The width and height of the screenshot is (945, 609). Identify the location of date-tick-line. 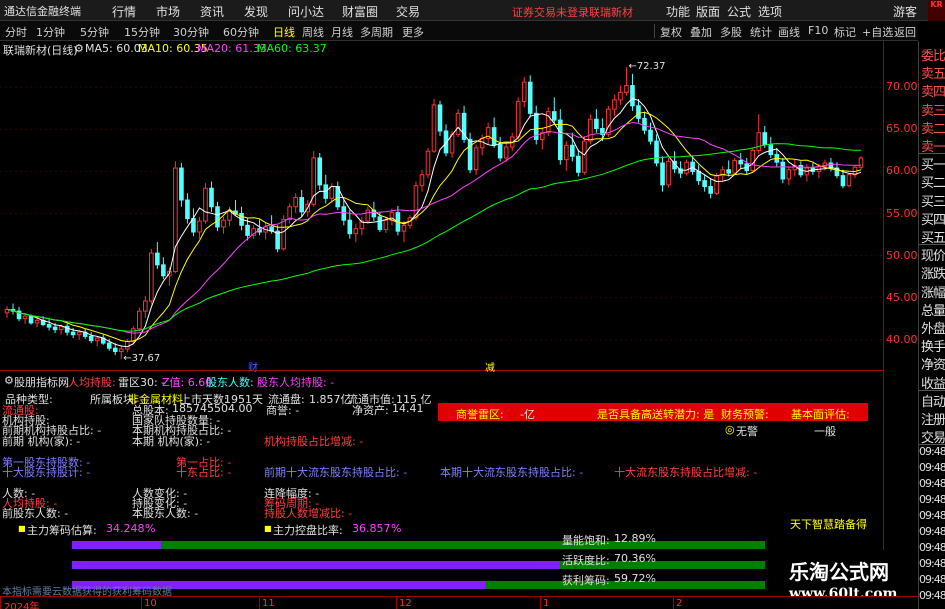
(540, 603).